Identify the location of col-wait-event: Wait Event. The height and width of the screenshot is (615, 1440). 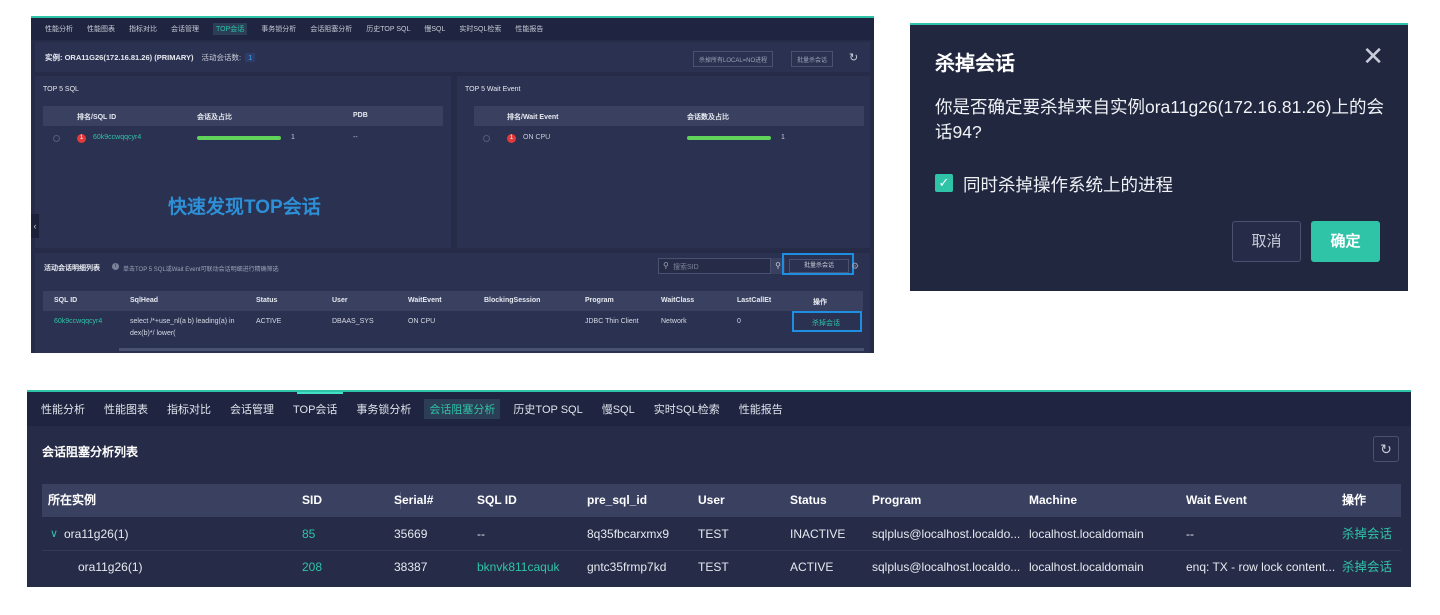
(1216, 500).